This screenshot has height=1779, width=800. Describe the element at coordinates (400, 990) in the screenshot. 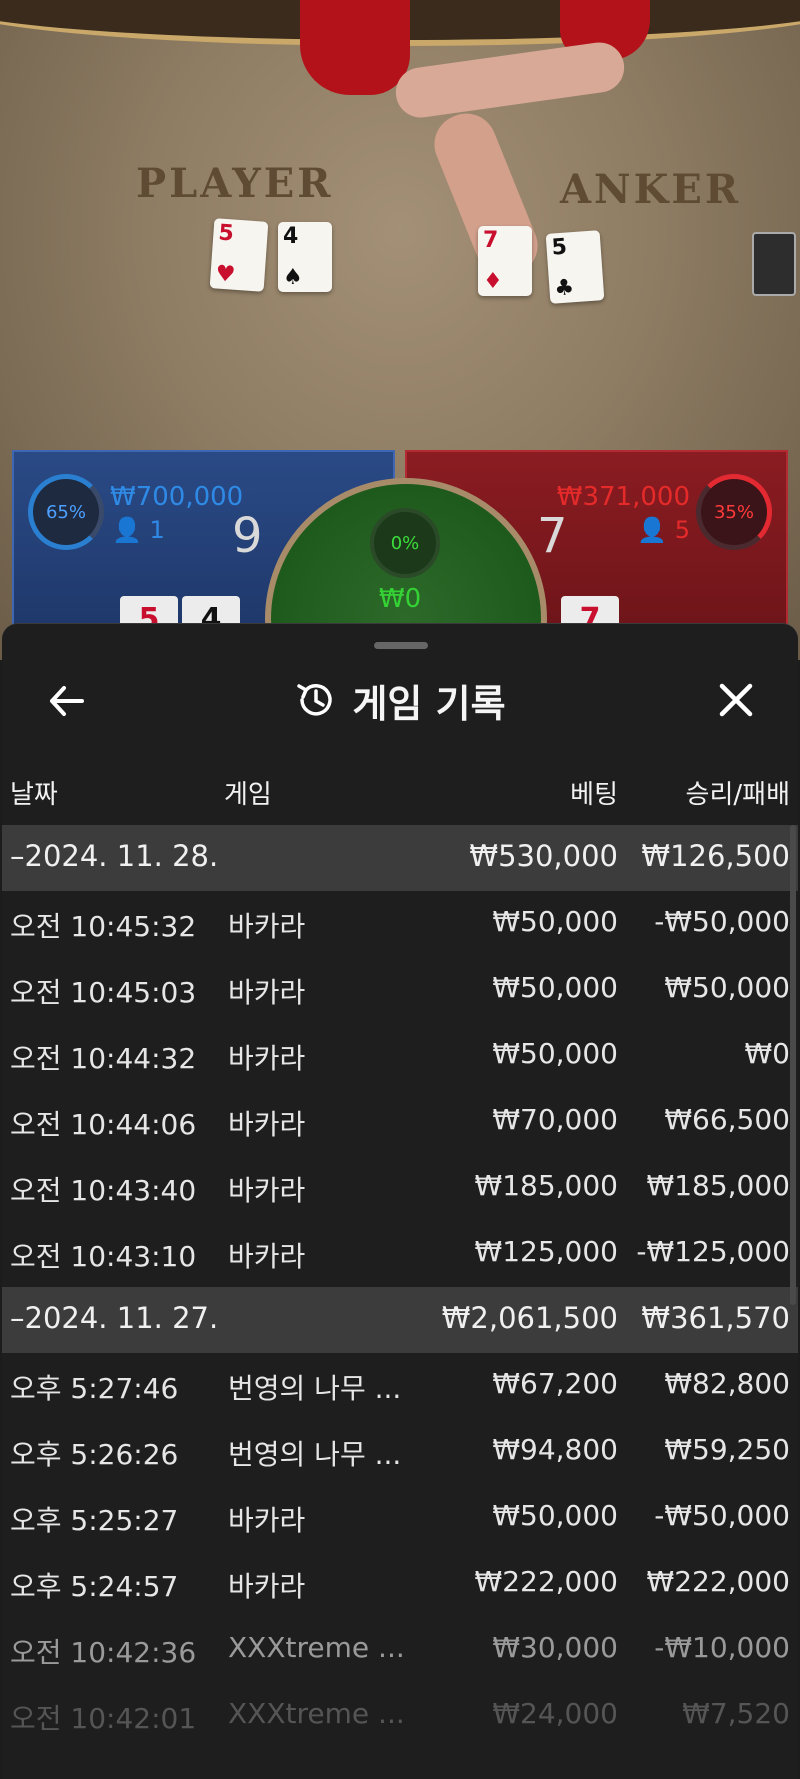

I see `history-row: 오전 10:45:03 바카라 ₩50,000 ₩50,000` at that location.